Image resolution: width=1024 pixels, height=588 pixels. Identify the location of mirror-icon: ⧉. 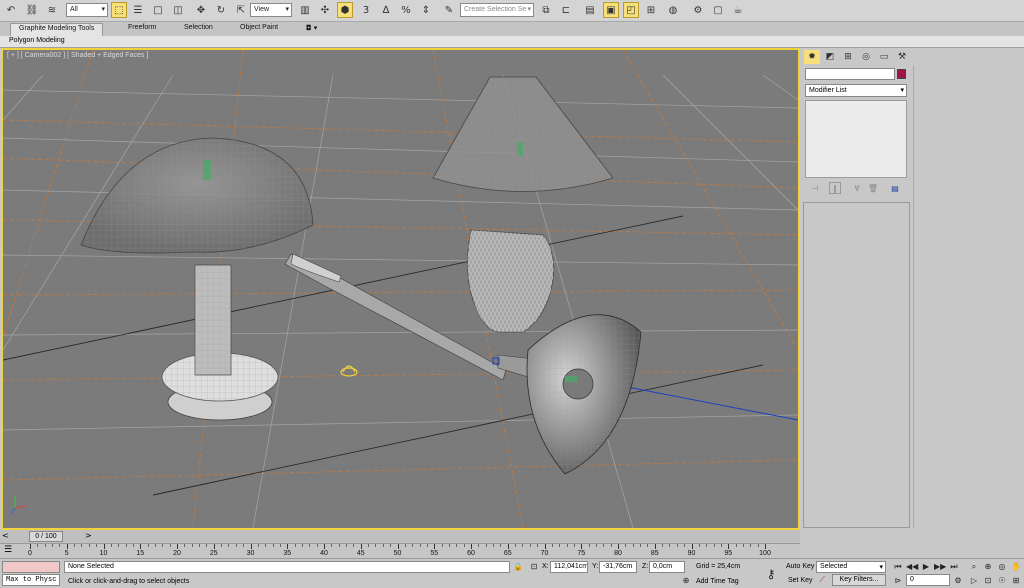
(546, 10).